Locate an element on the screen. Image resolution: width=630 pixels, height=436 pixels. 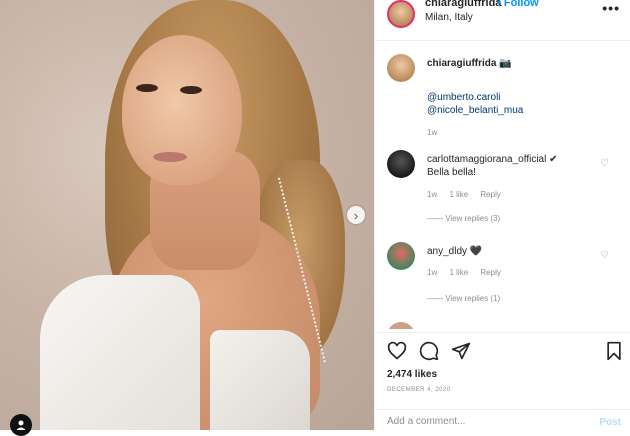
paper-plane-icon is located at coordinates (461, 351).